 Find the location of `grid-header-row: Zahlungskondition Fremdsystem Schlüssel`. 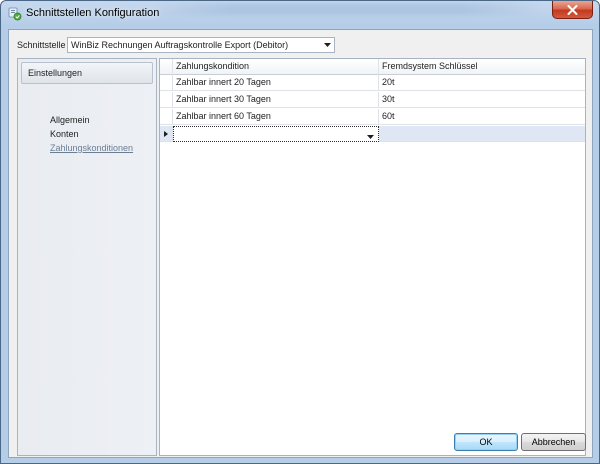

grid-header-row: Zahlungskondition Fremdsystem Schlüssel is located at coordinates (372, 67).